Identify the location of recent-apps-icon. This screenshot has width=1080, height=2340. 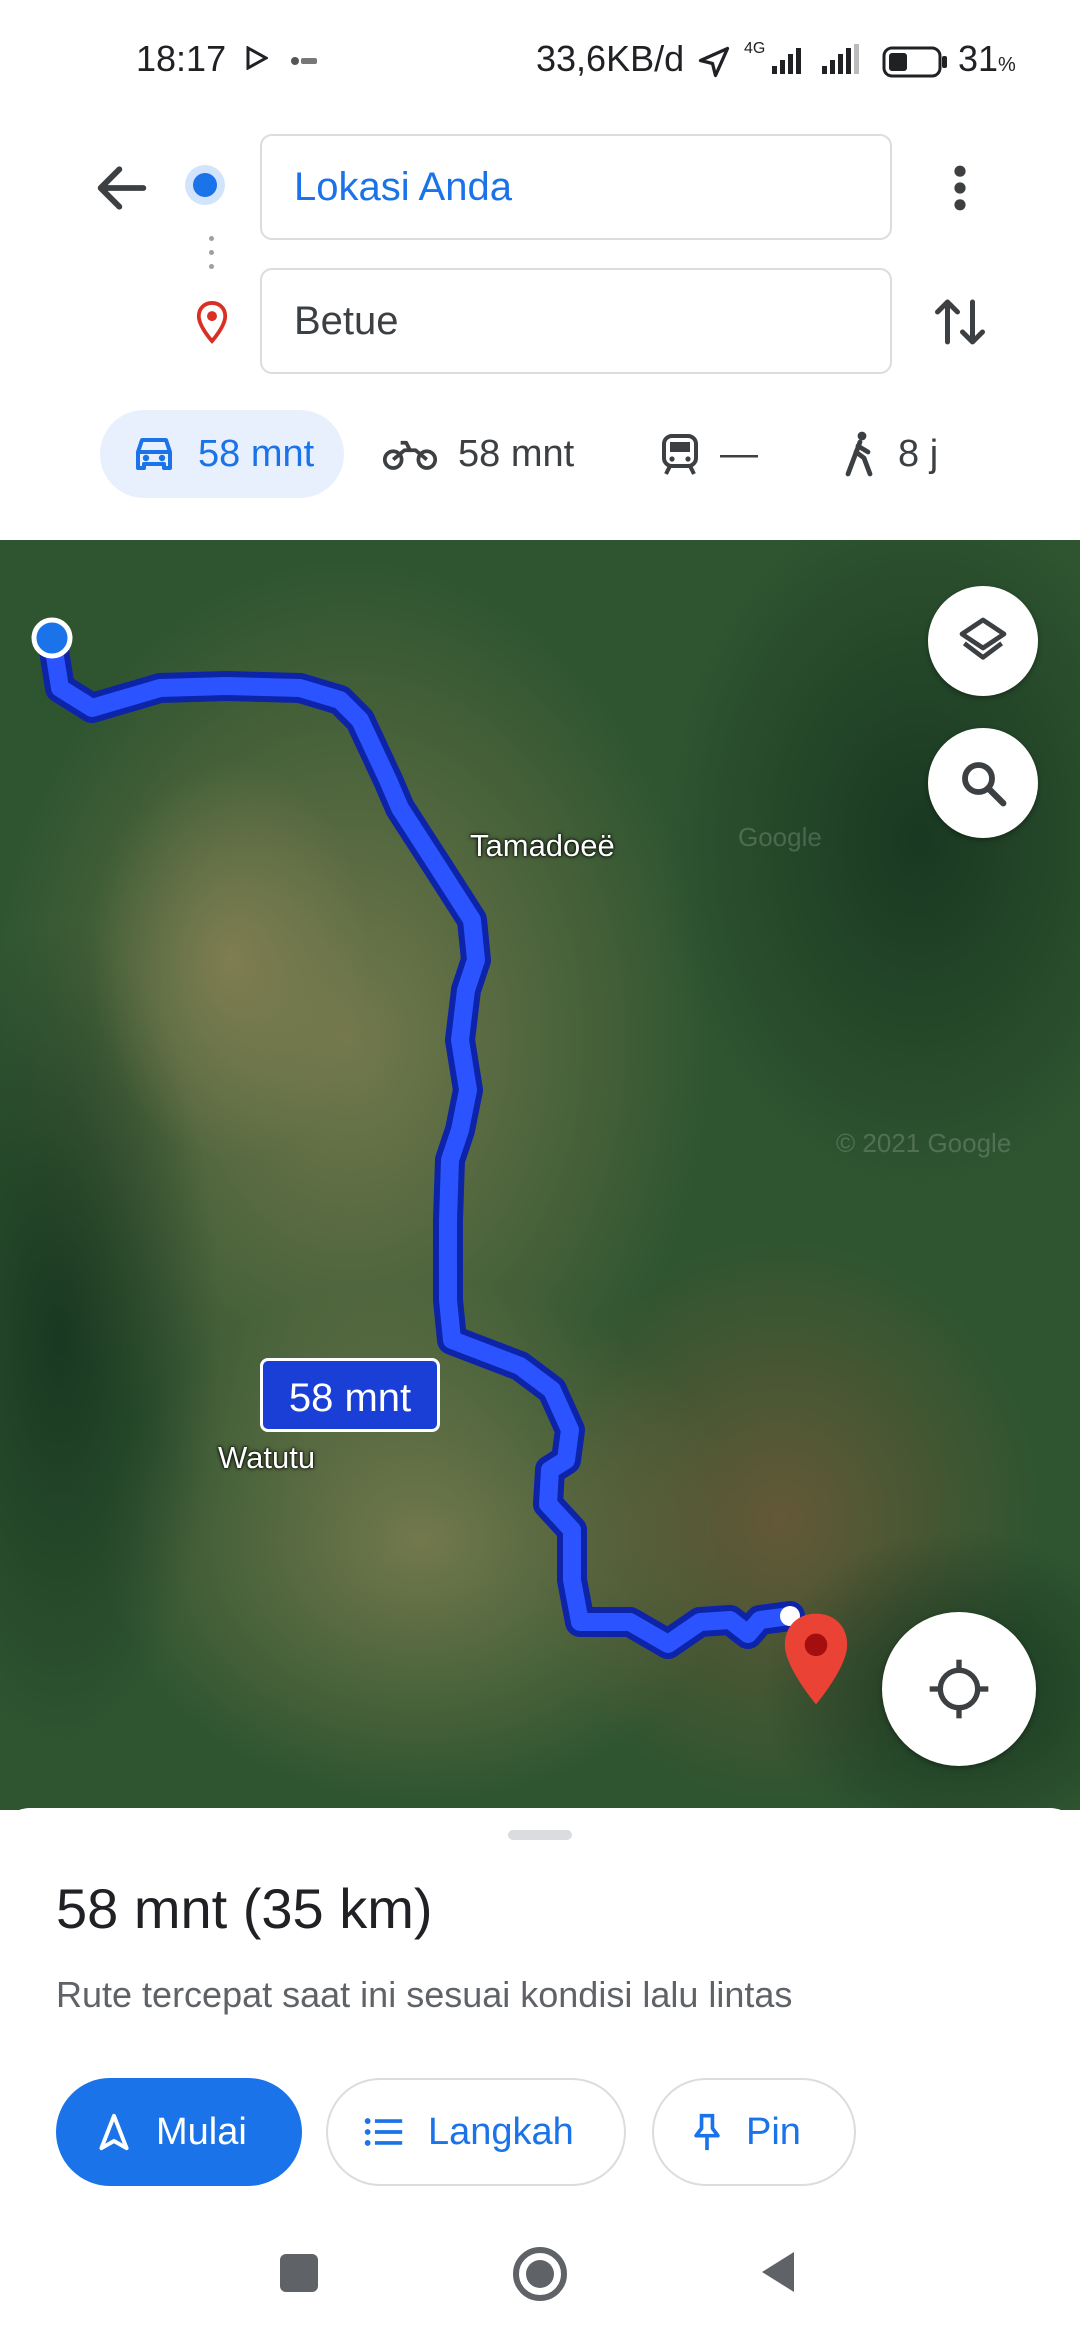
(299, 2273).